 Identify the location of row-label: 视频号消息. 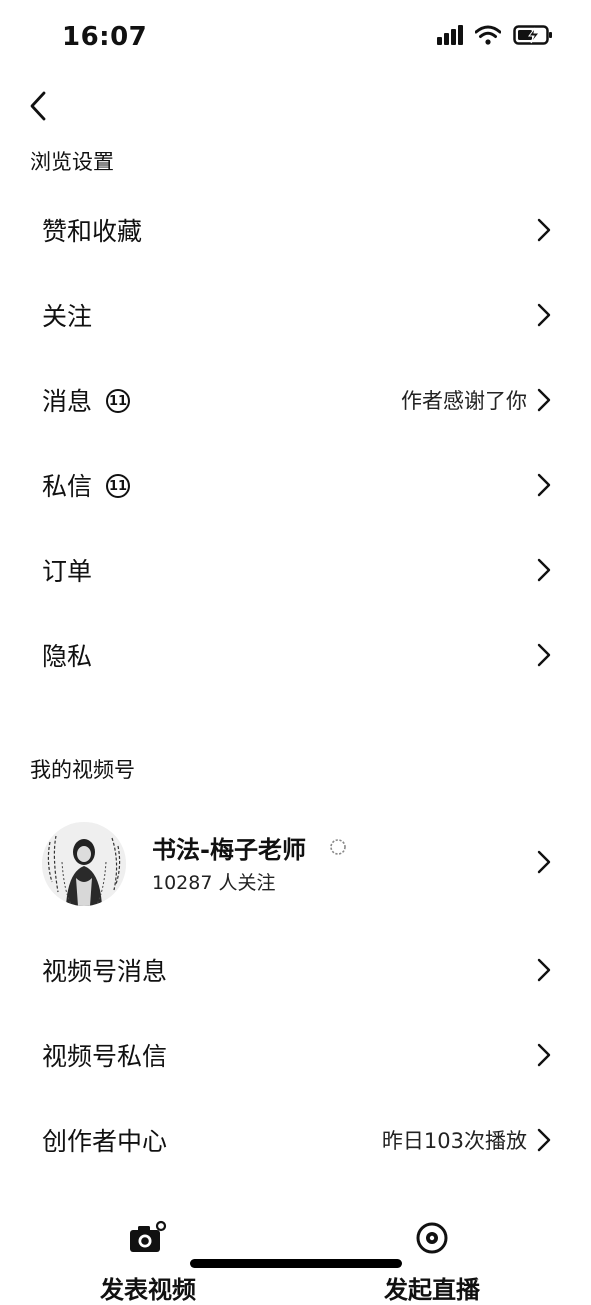
(105, 971).